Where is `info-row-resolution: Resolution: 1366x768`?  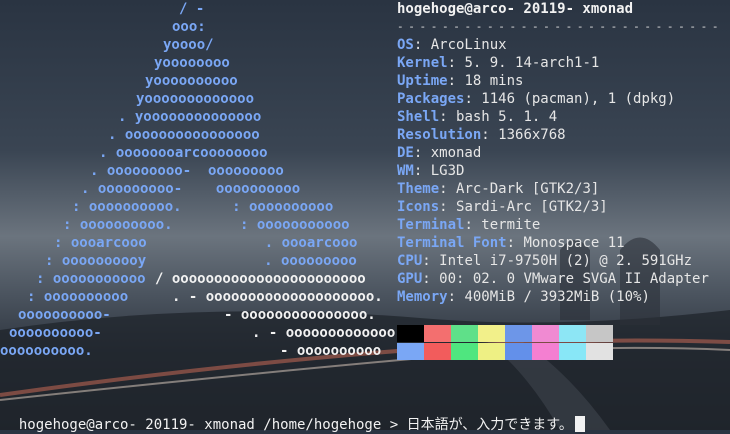
info-row-resolution: Resolution: 1366x768 is located at coordinates (481, 135).